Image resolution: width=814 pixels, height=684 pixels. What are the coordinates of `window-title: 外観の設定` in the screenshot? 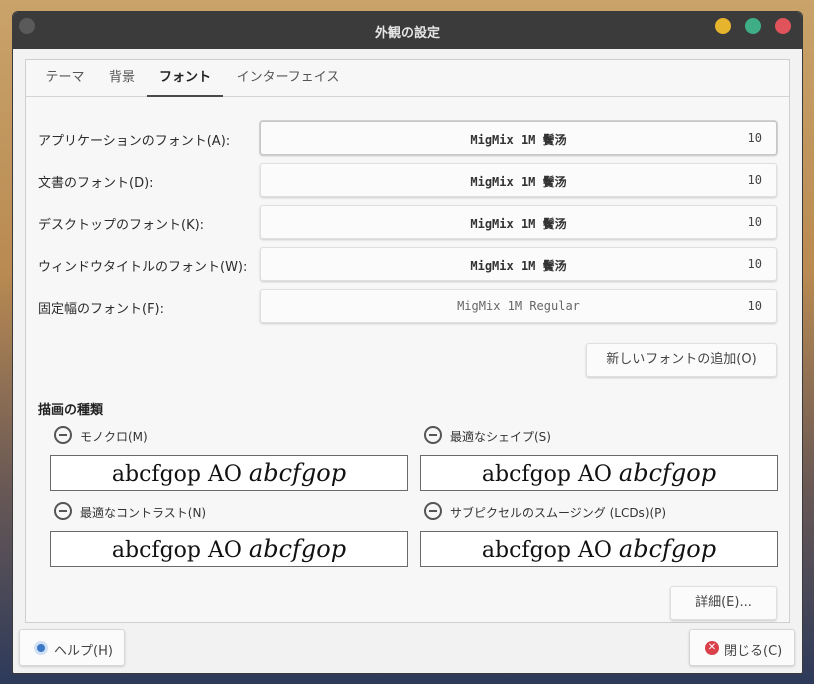 It's located at (407, 33).